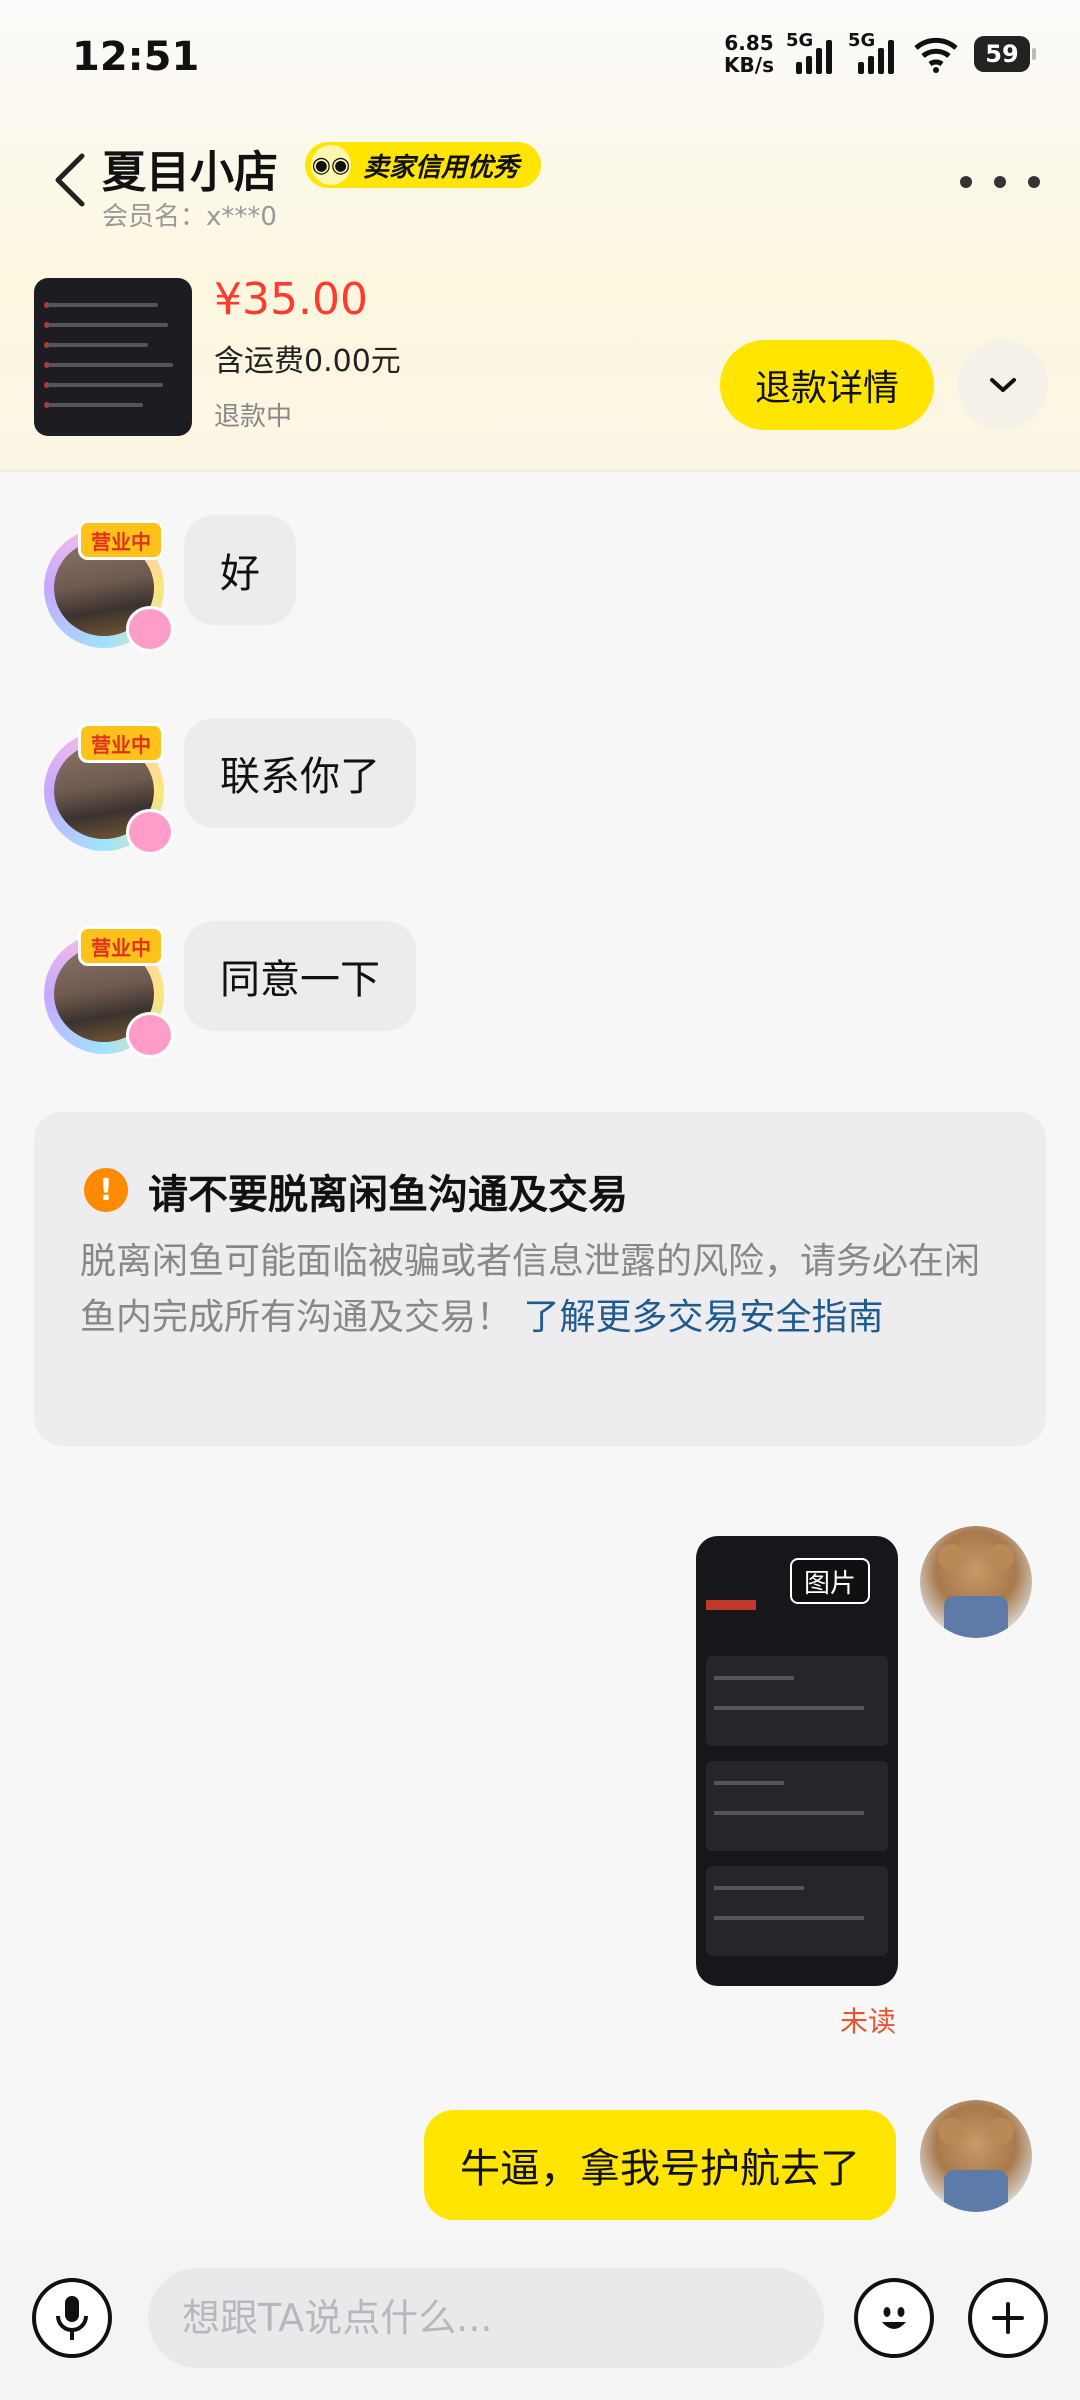 Image resolution: width=1080 pixels, height=2400 pixels. What do you see at coordinates (388, 1195) in the screenshot?
I see `warning-title: 请不要脱离闲鱼沟通及交易` at bounding box center [388, 1195].